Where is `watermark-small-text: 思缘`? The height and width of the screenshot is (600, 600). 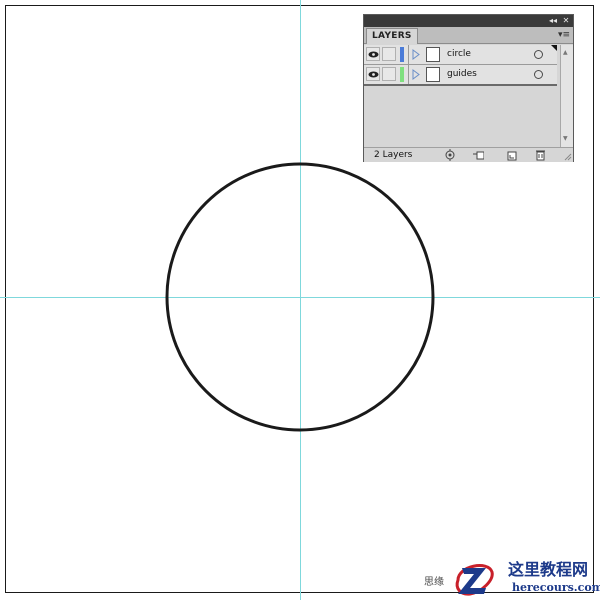 watermark-small-text: 思缘 is located at coordinates (434, 582).